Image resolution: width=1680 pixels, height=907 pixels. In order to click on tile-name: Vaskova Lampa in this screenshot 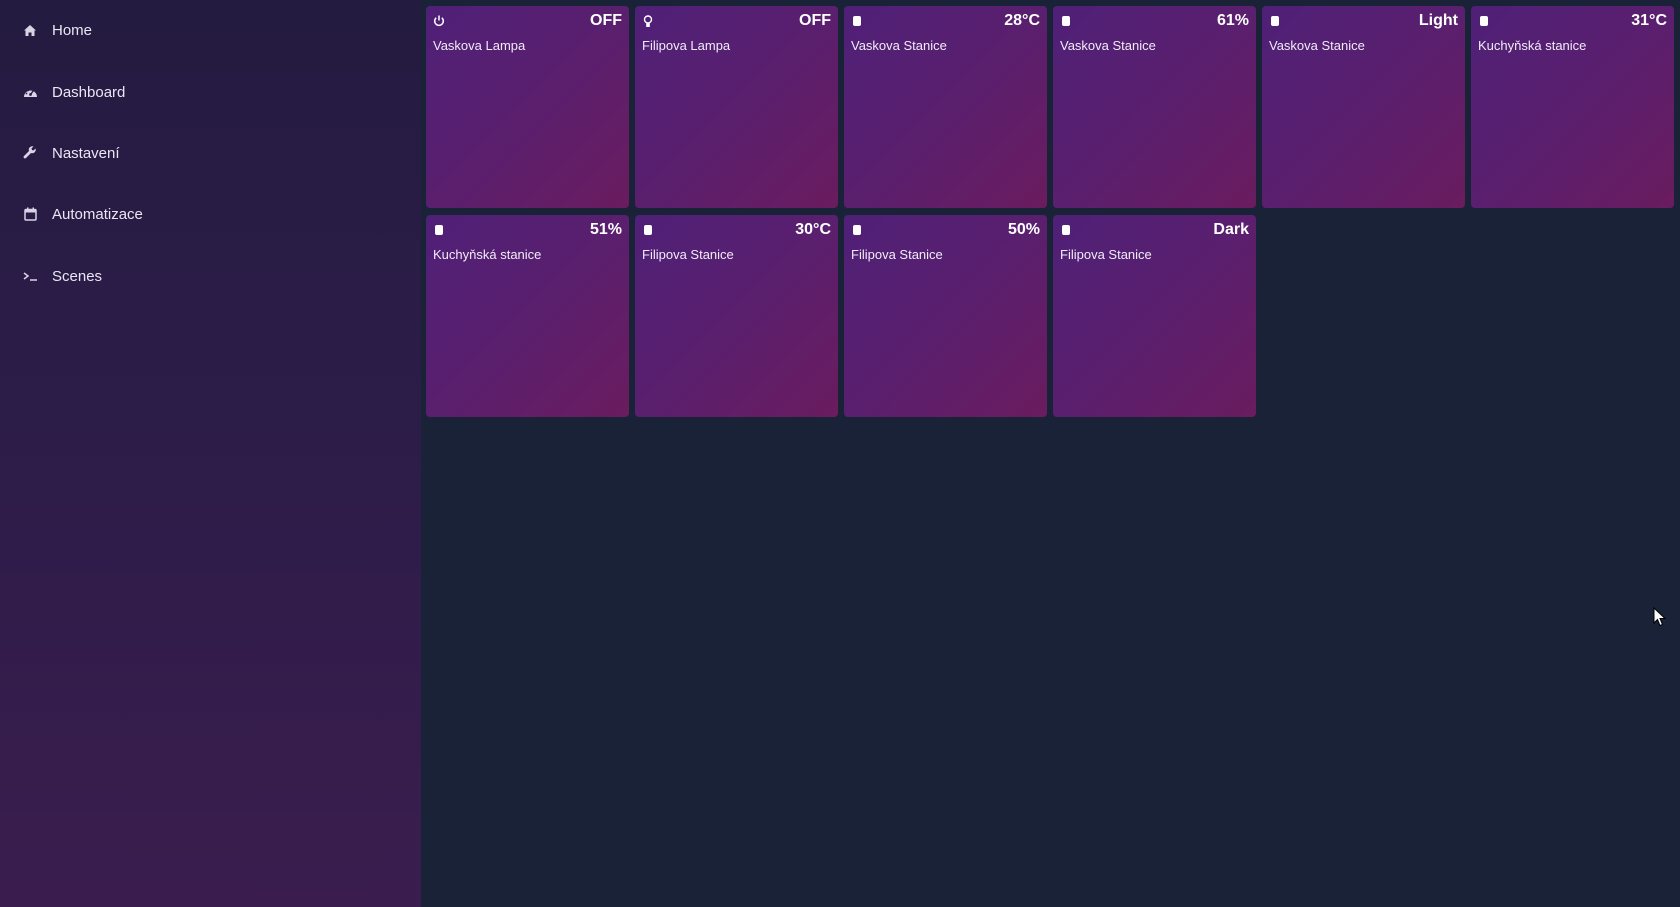, I will do `click(479, 45)`.